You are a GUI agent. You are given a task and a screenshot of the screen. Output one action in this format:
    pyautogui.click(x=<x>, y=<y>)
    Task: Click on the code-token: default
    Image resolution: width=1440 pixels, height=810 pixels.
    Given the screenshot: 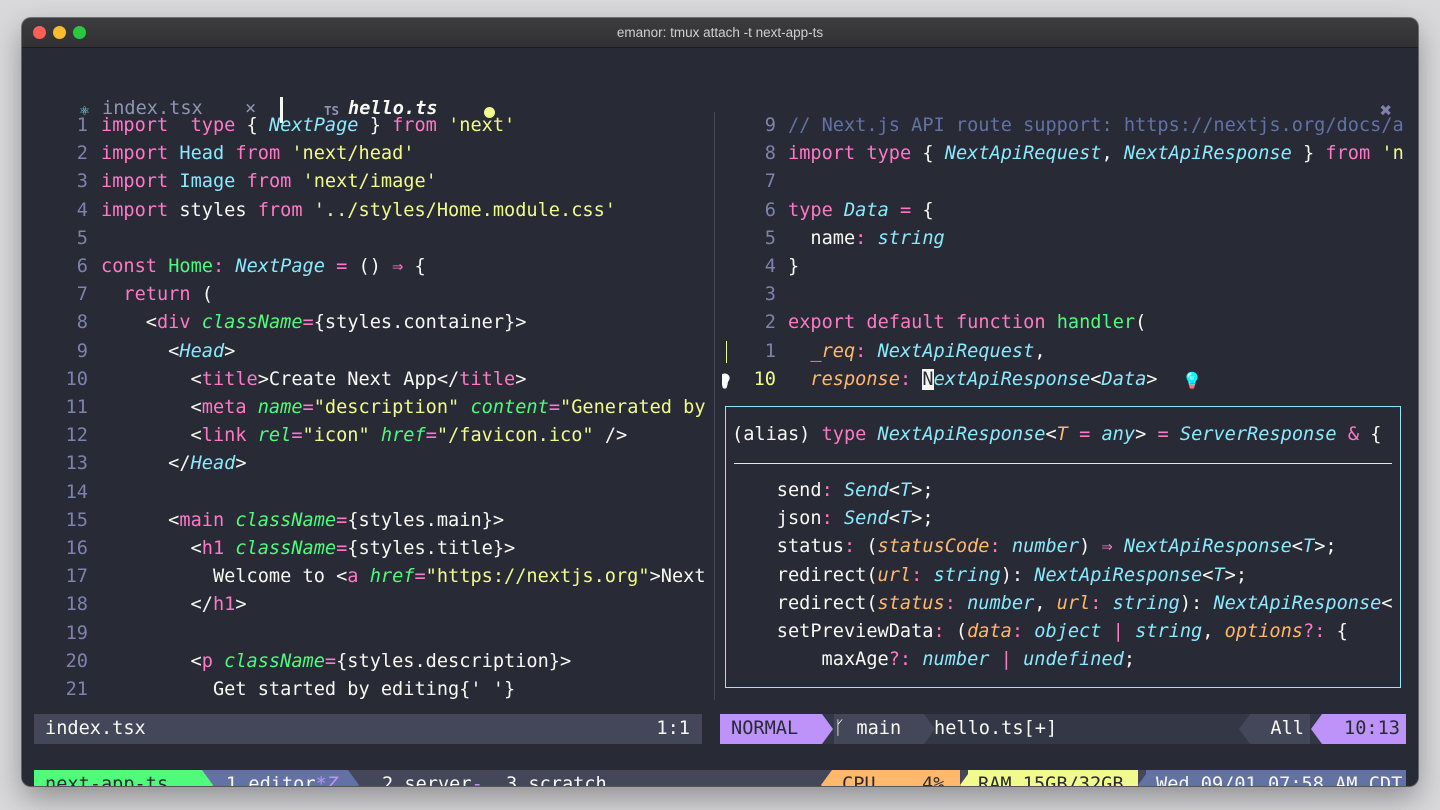 What is the action you would take?
    pyautogui.click(x=905, y=323)
    